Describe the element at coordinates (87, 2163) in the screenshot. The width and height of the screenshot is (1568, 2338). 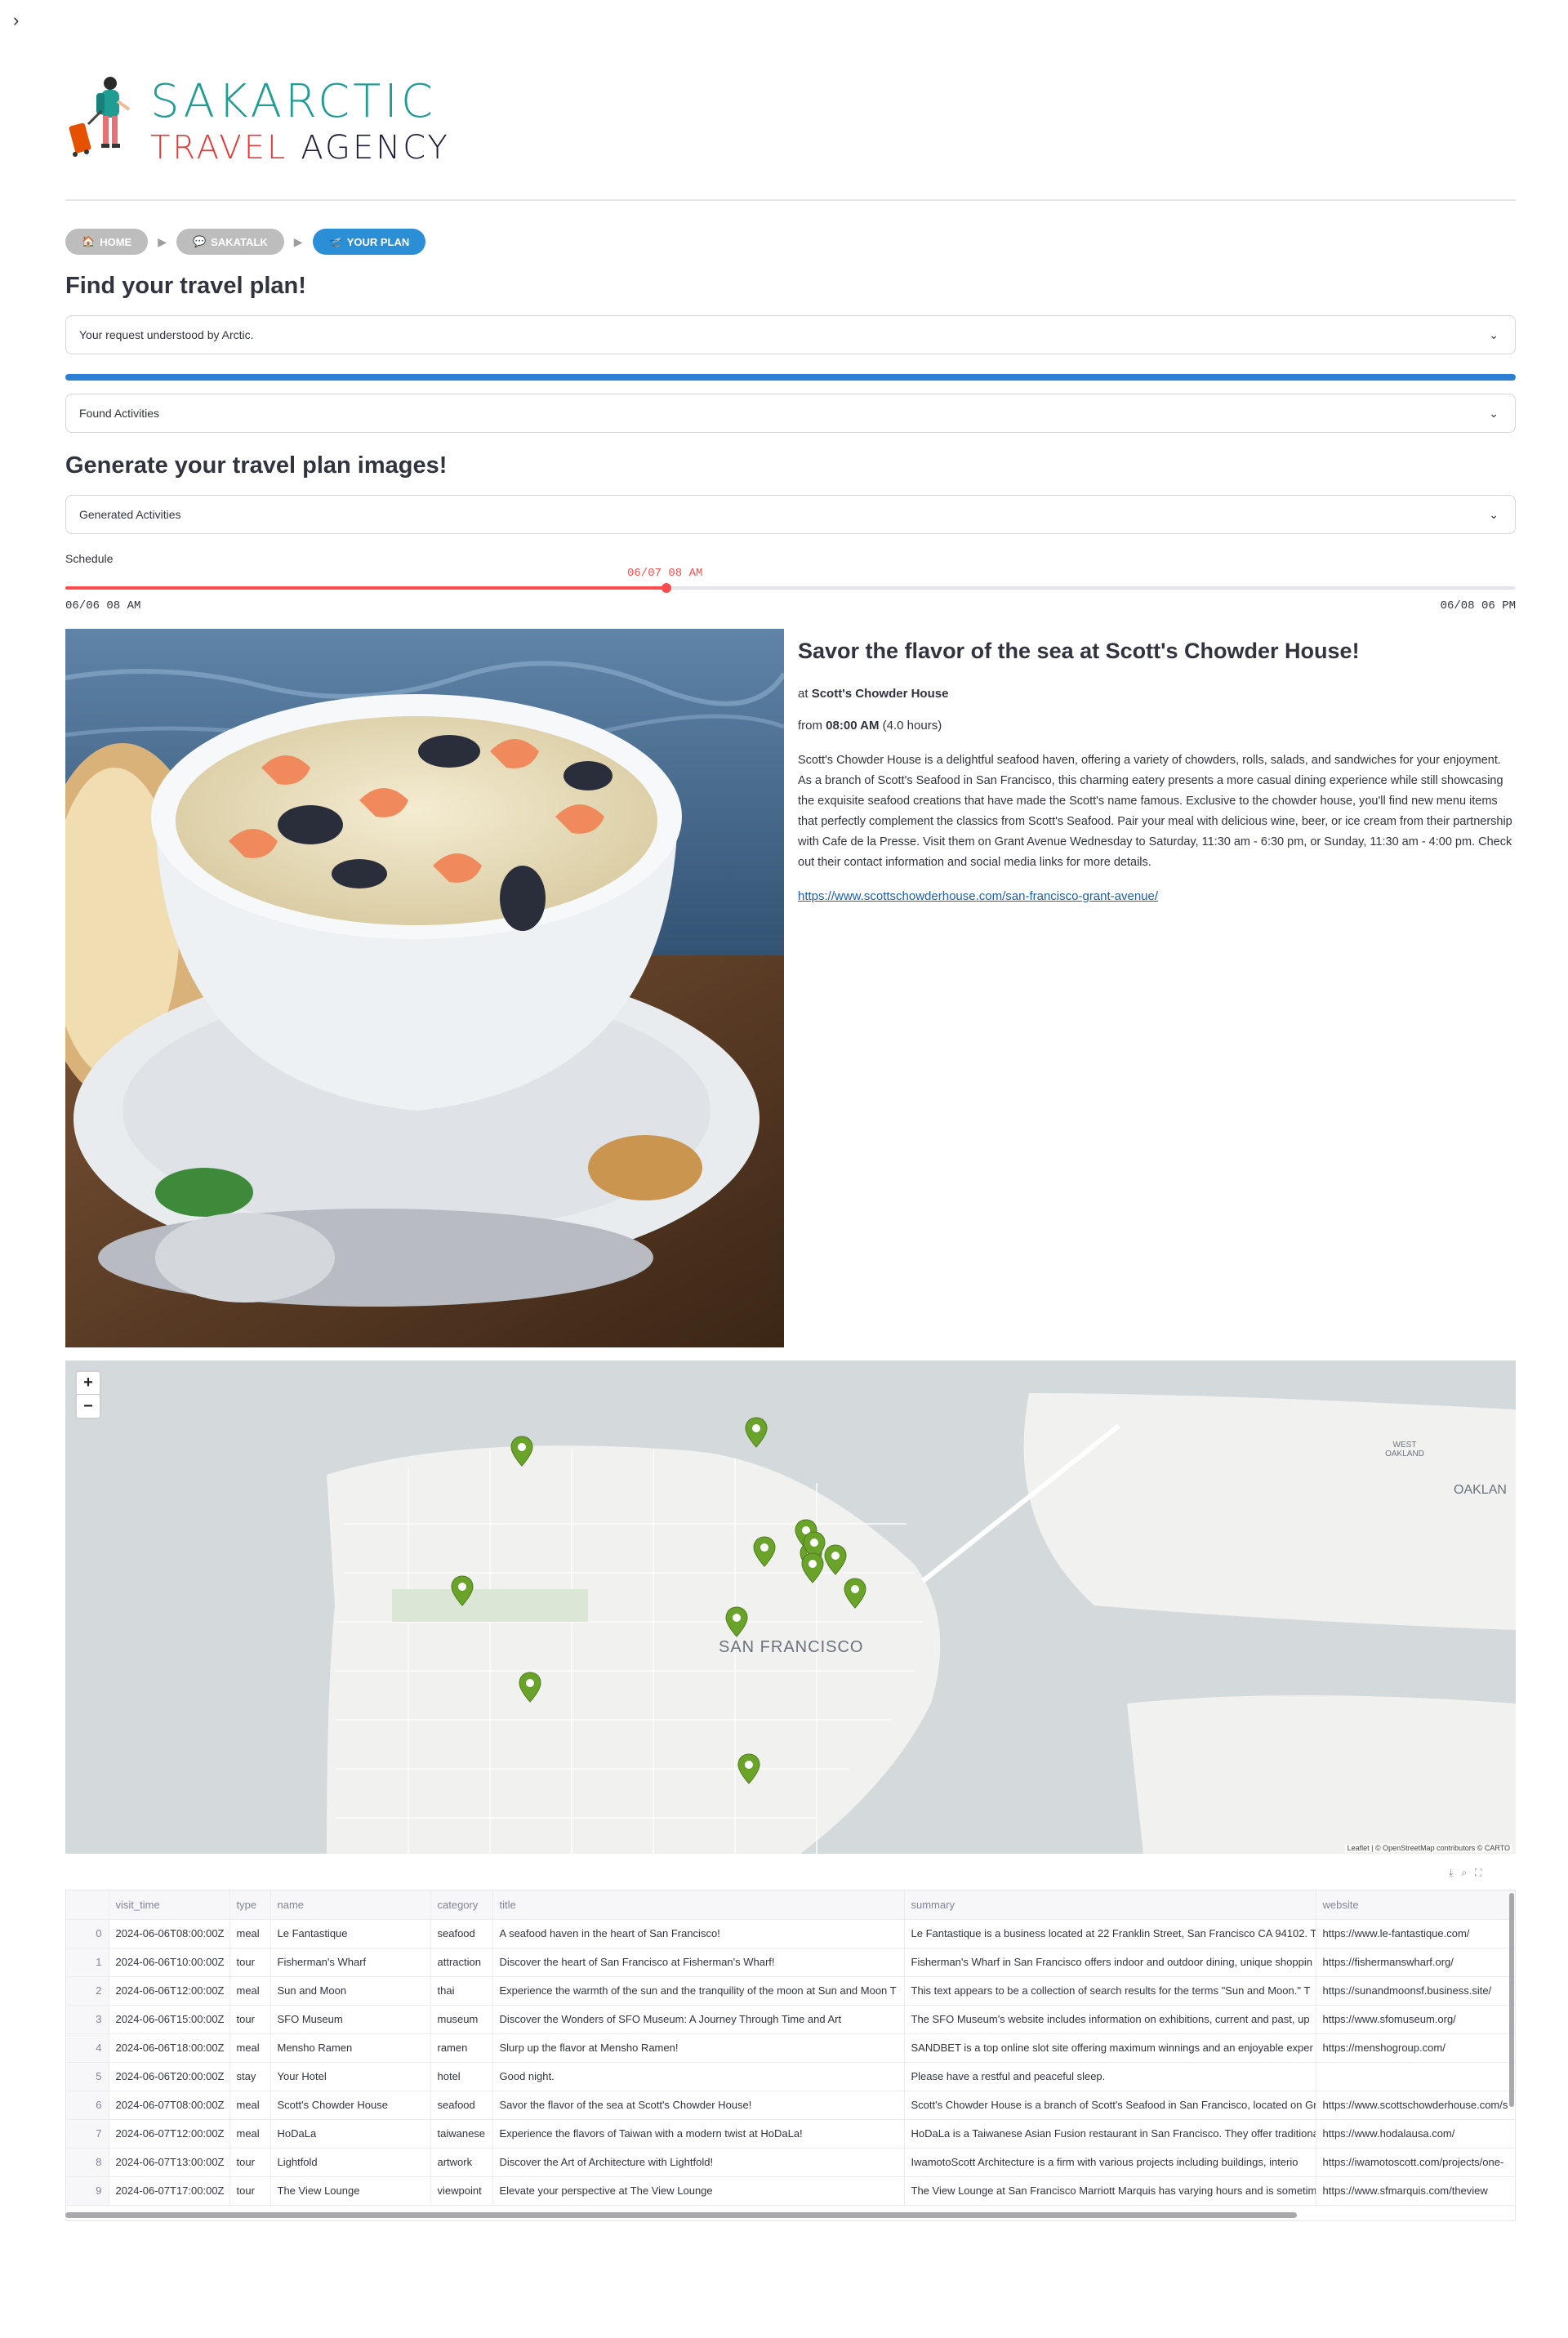
I see `table-cell: 8` at that location.